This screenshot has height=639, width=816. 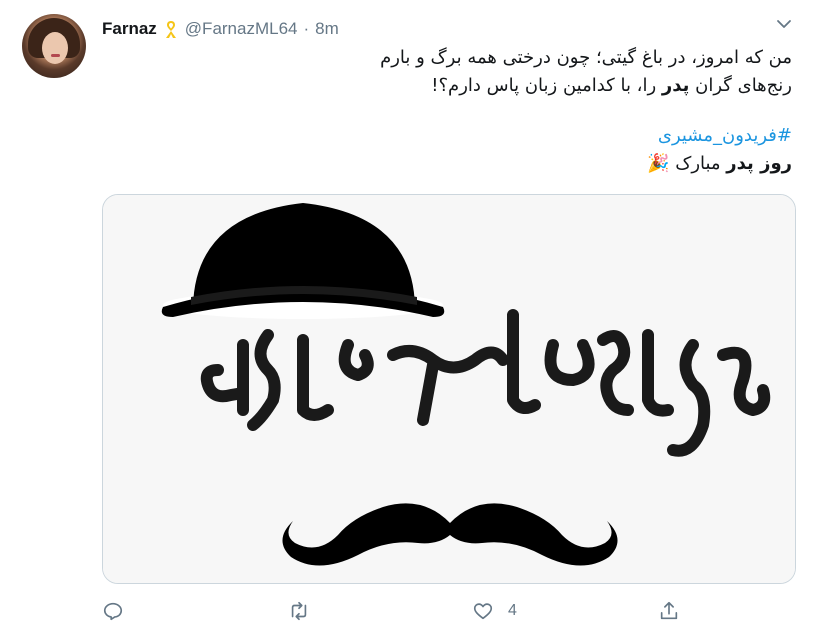 What do you see at coordinates (784, 24) in the screenshot?
I see `chevron-down-icon` at bounding box center [784, 24].